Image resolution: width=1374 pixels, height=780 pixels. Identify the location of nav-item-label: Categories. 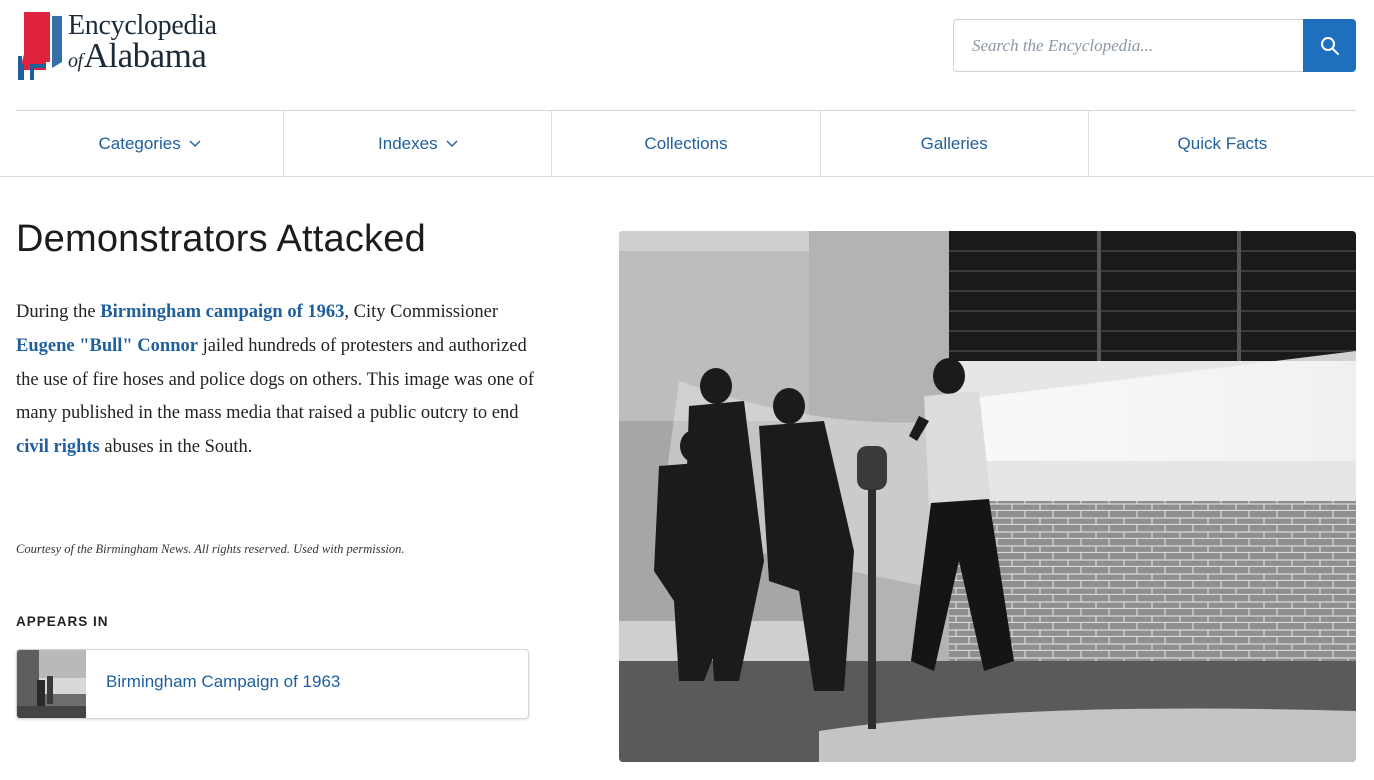
(139, 143).